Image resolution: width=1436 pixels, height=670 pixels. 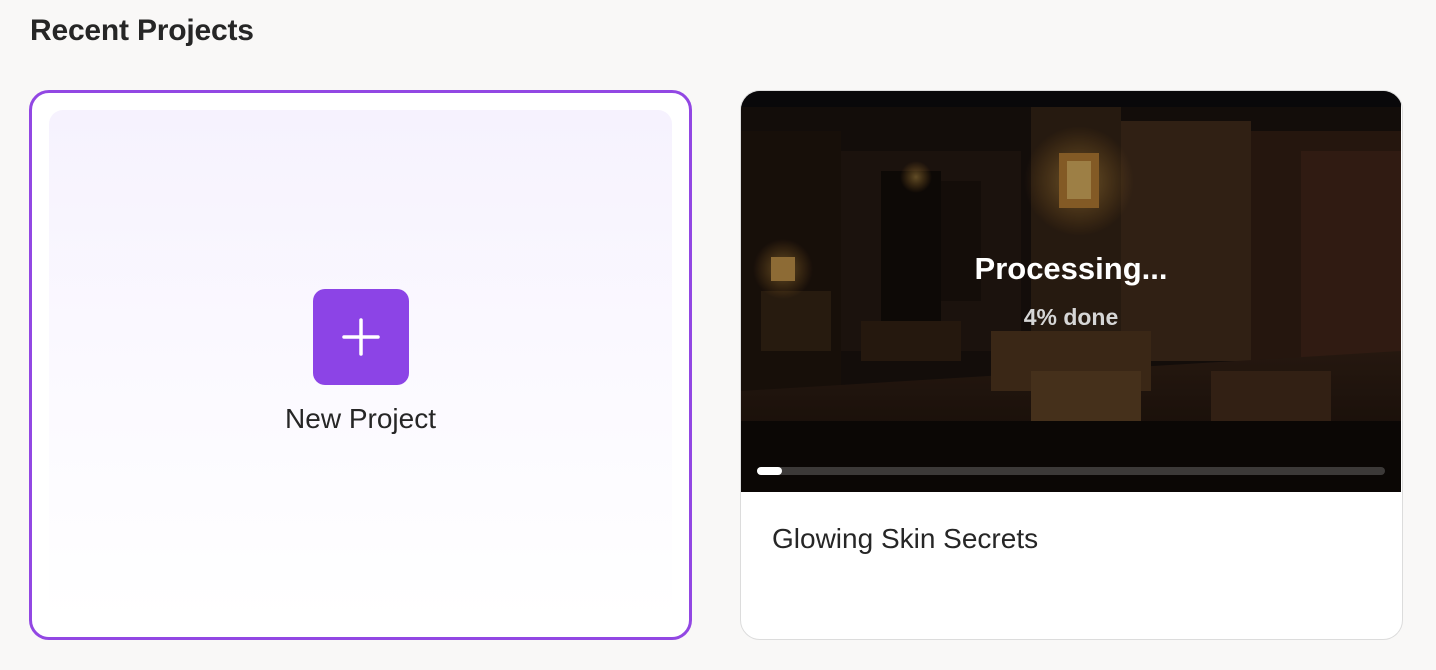 I want to click on section-title: Recent Projects, so click(x=142, y=30).